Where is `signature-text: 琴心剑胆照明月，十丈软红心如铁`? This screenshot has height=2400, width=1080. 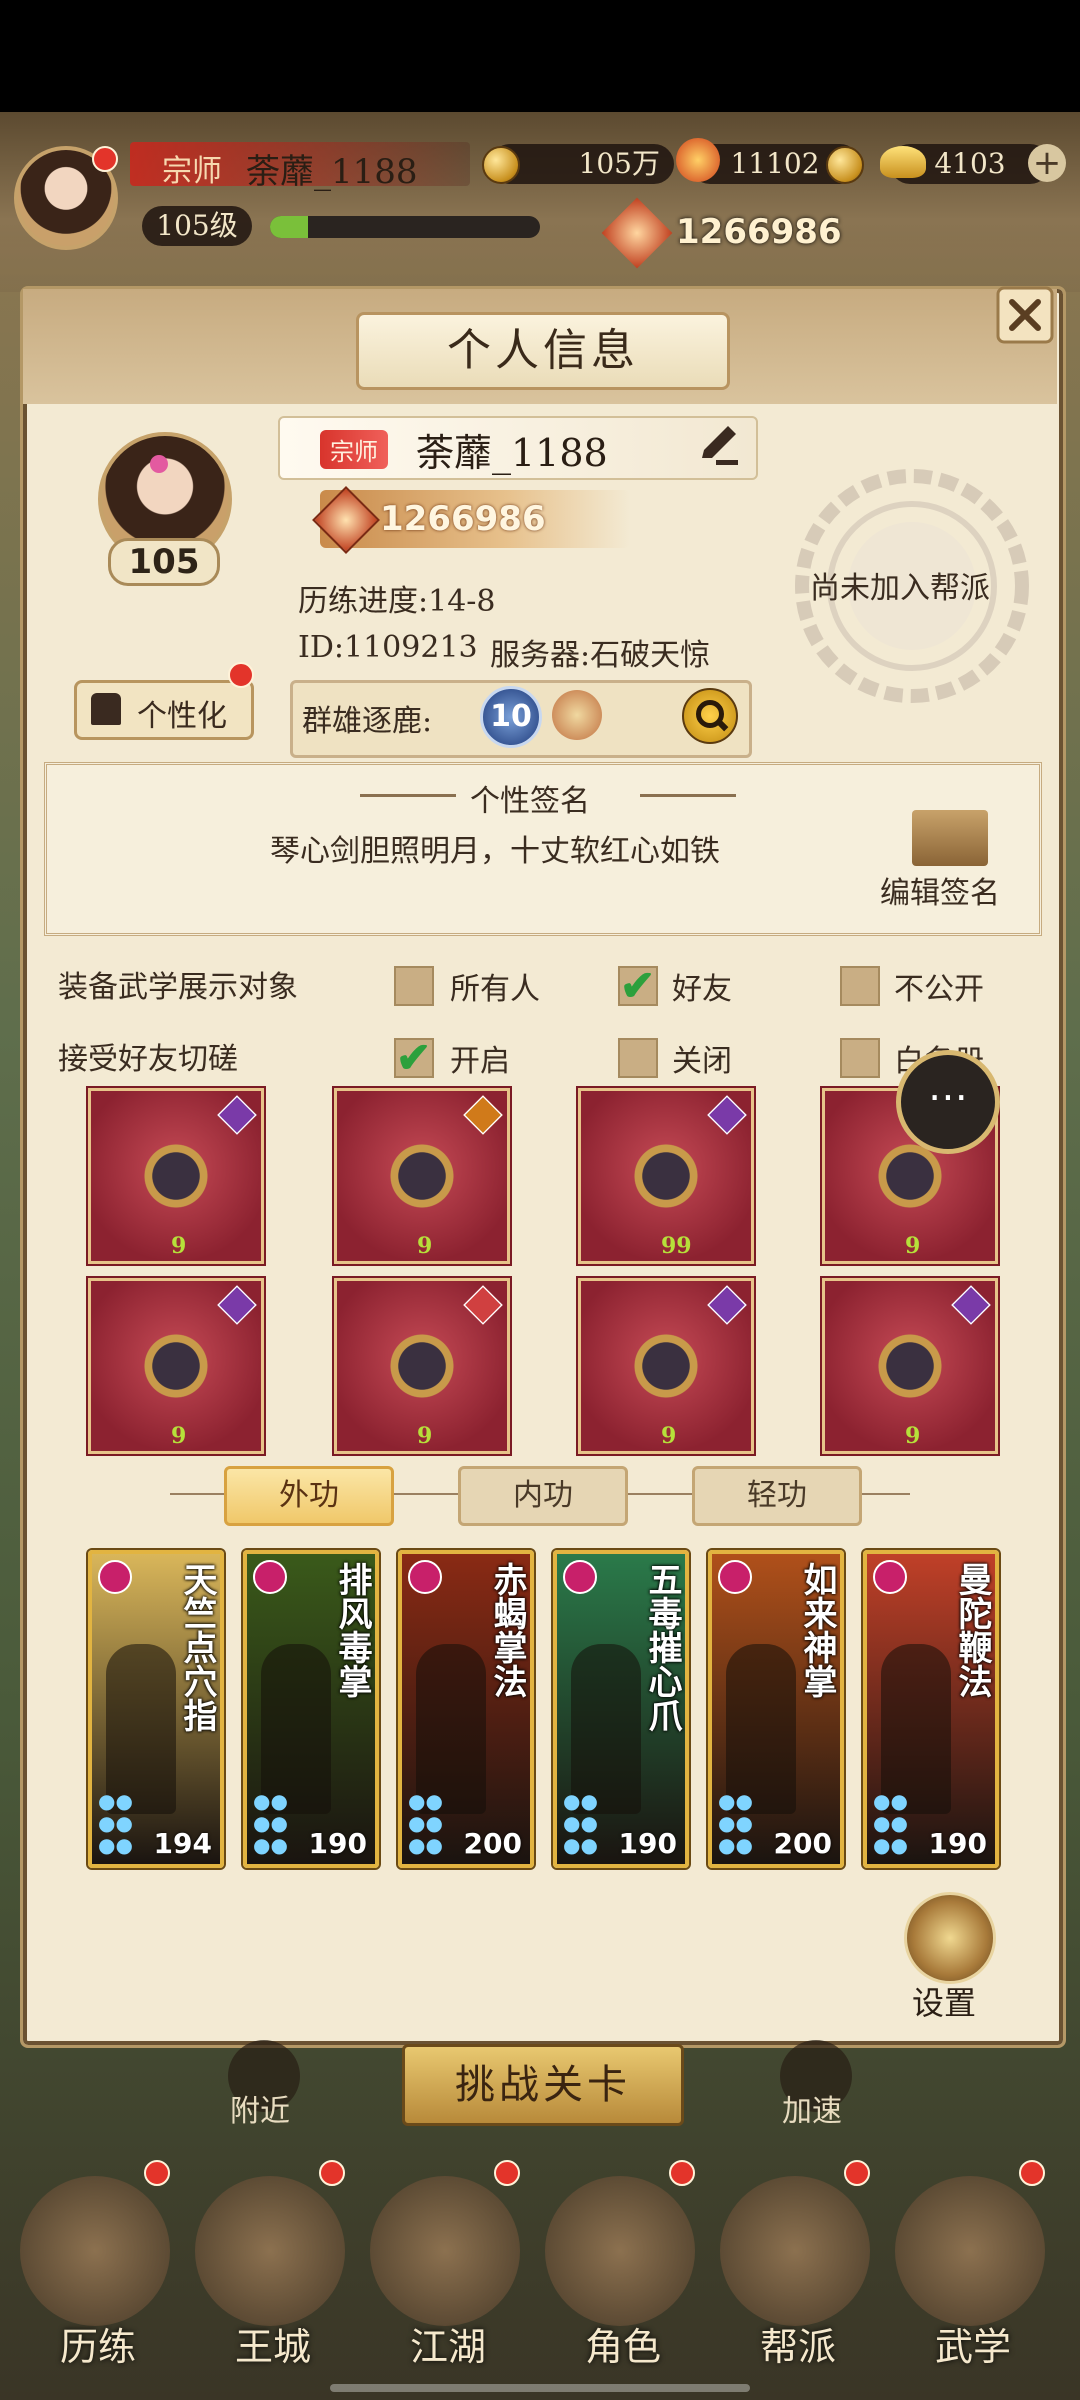
signature-text: 琴心剑胆照明月，十丈软红心如铁 is located at coordinates (495, 851).